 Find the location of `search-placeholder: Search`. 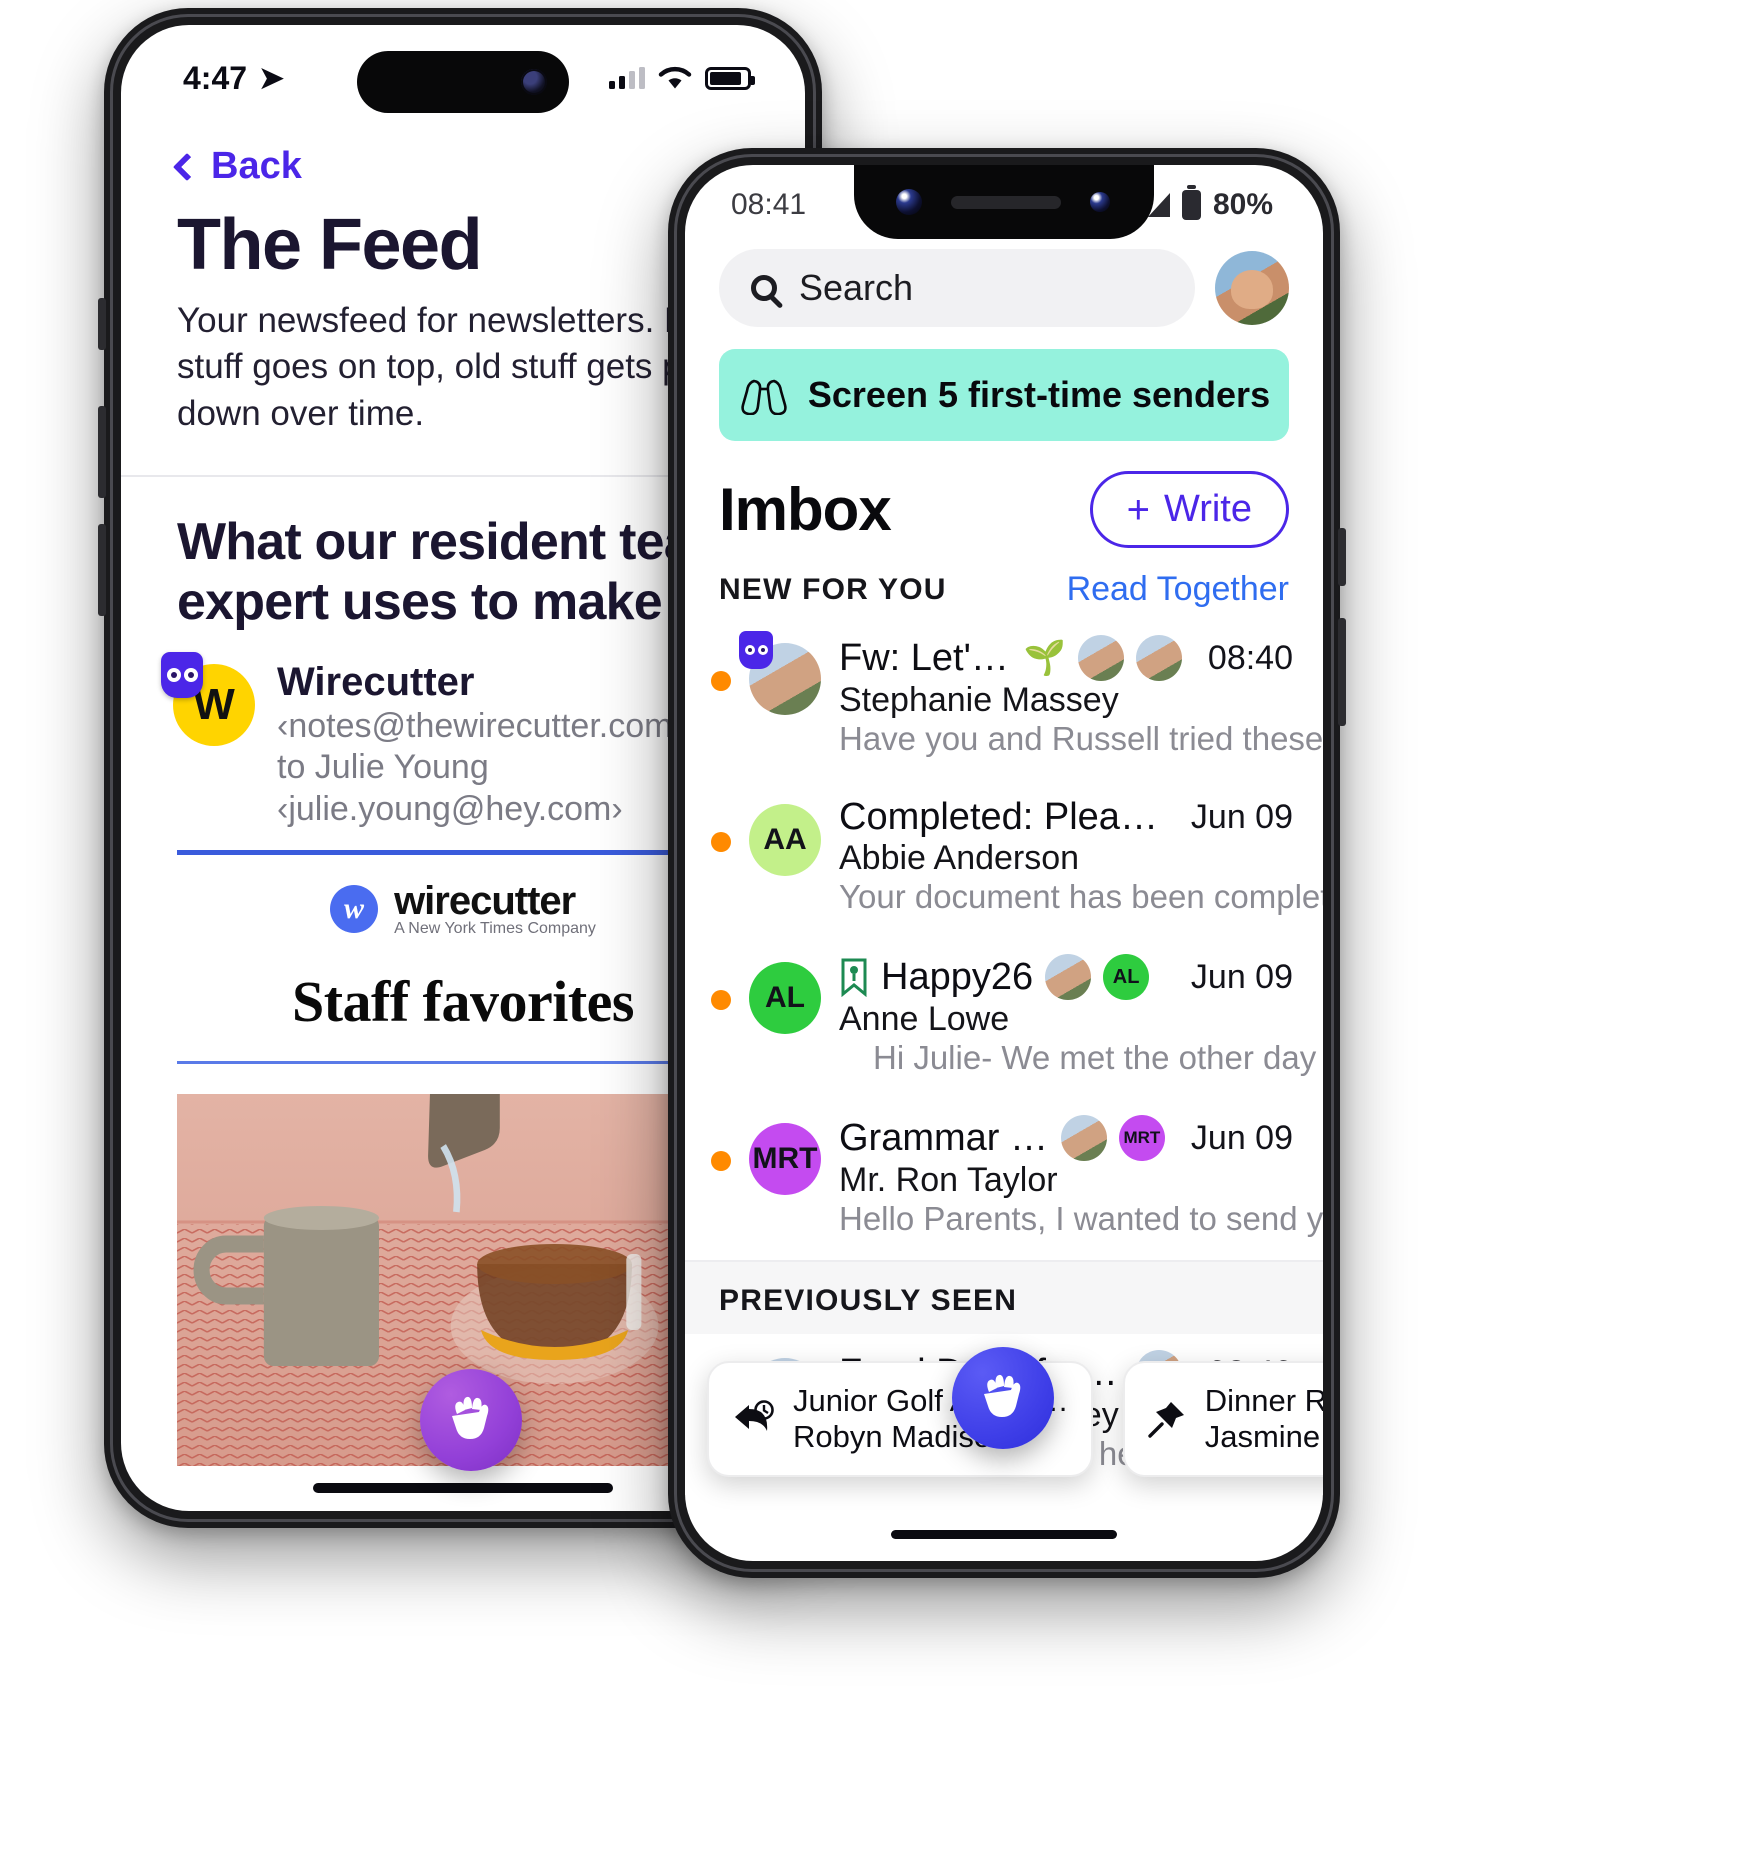

search-placeholder: Search is located at coordinates (856, 287).